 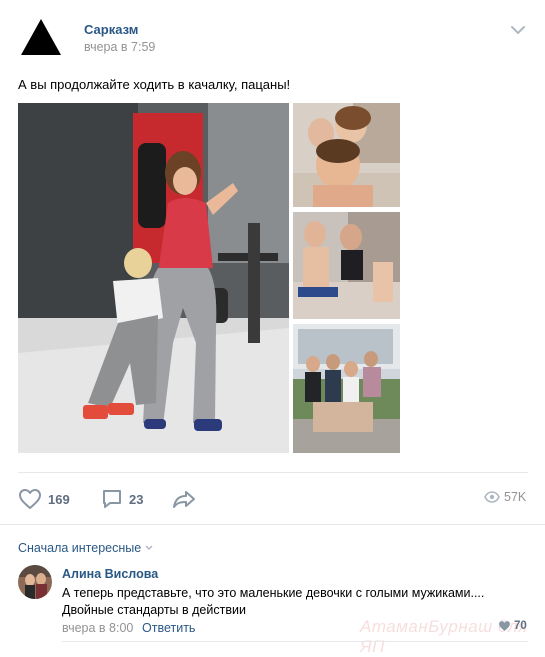 I want to click on comment-button: 23, so click(x=122, y=499).